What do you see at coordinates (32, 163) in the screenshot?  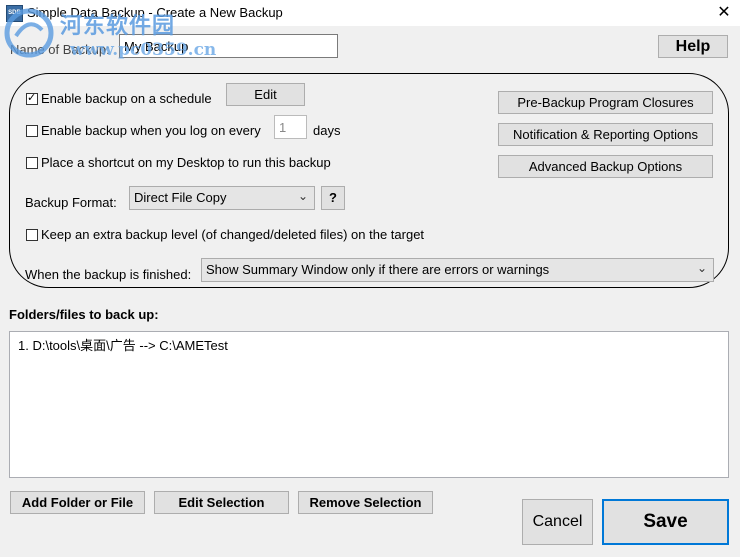 I see `shortcut-checkbox` at bounding box center [32, 163].